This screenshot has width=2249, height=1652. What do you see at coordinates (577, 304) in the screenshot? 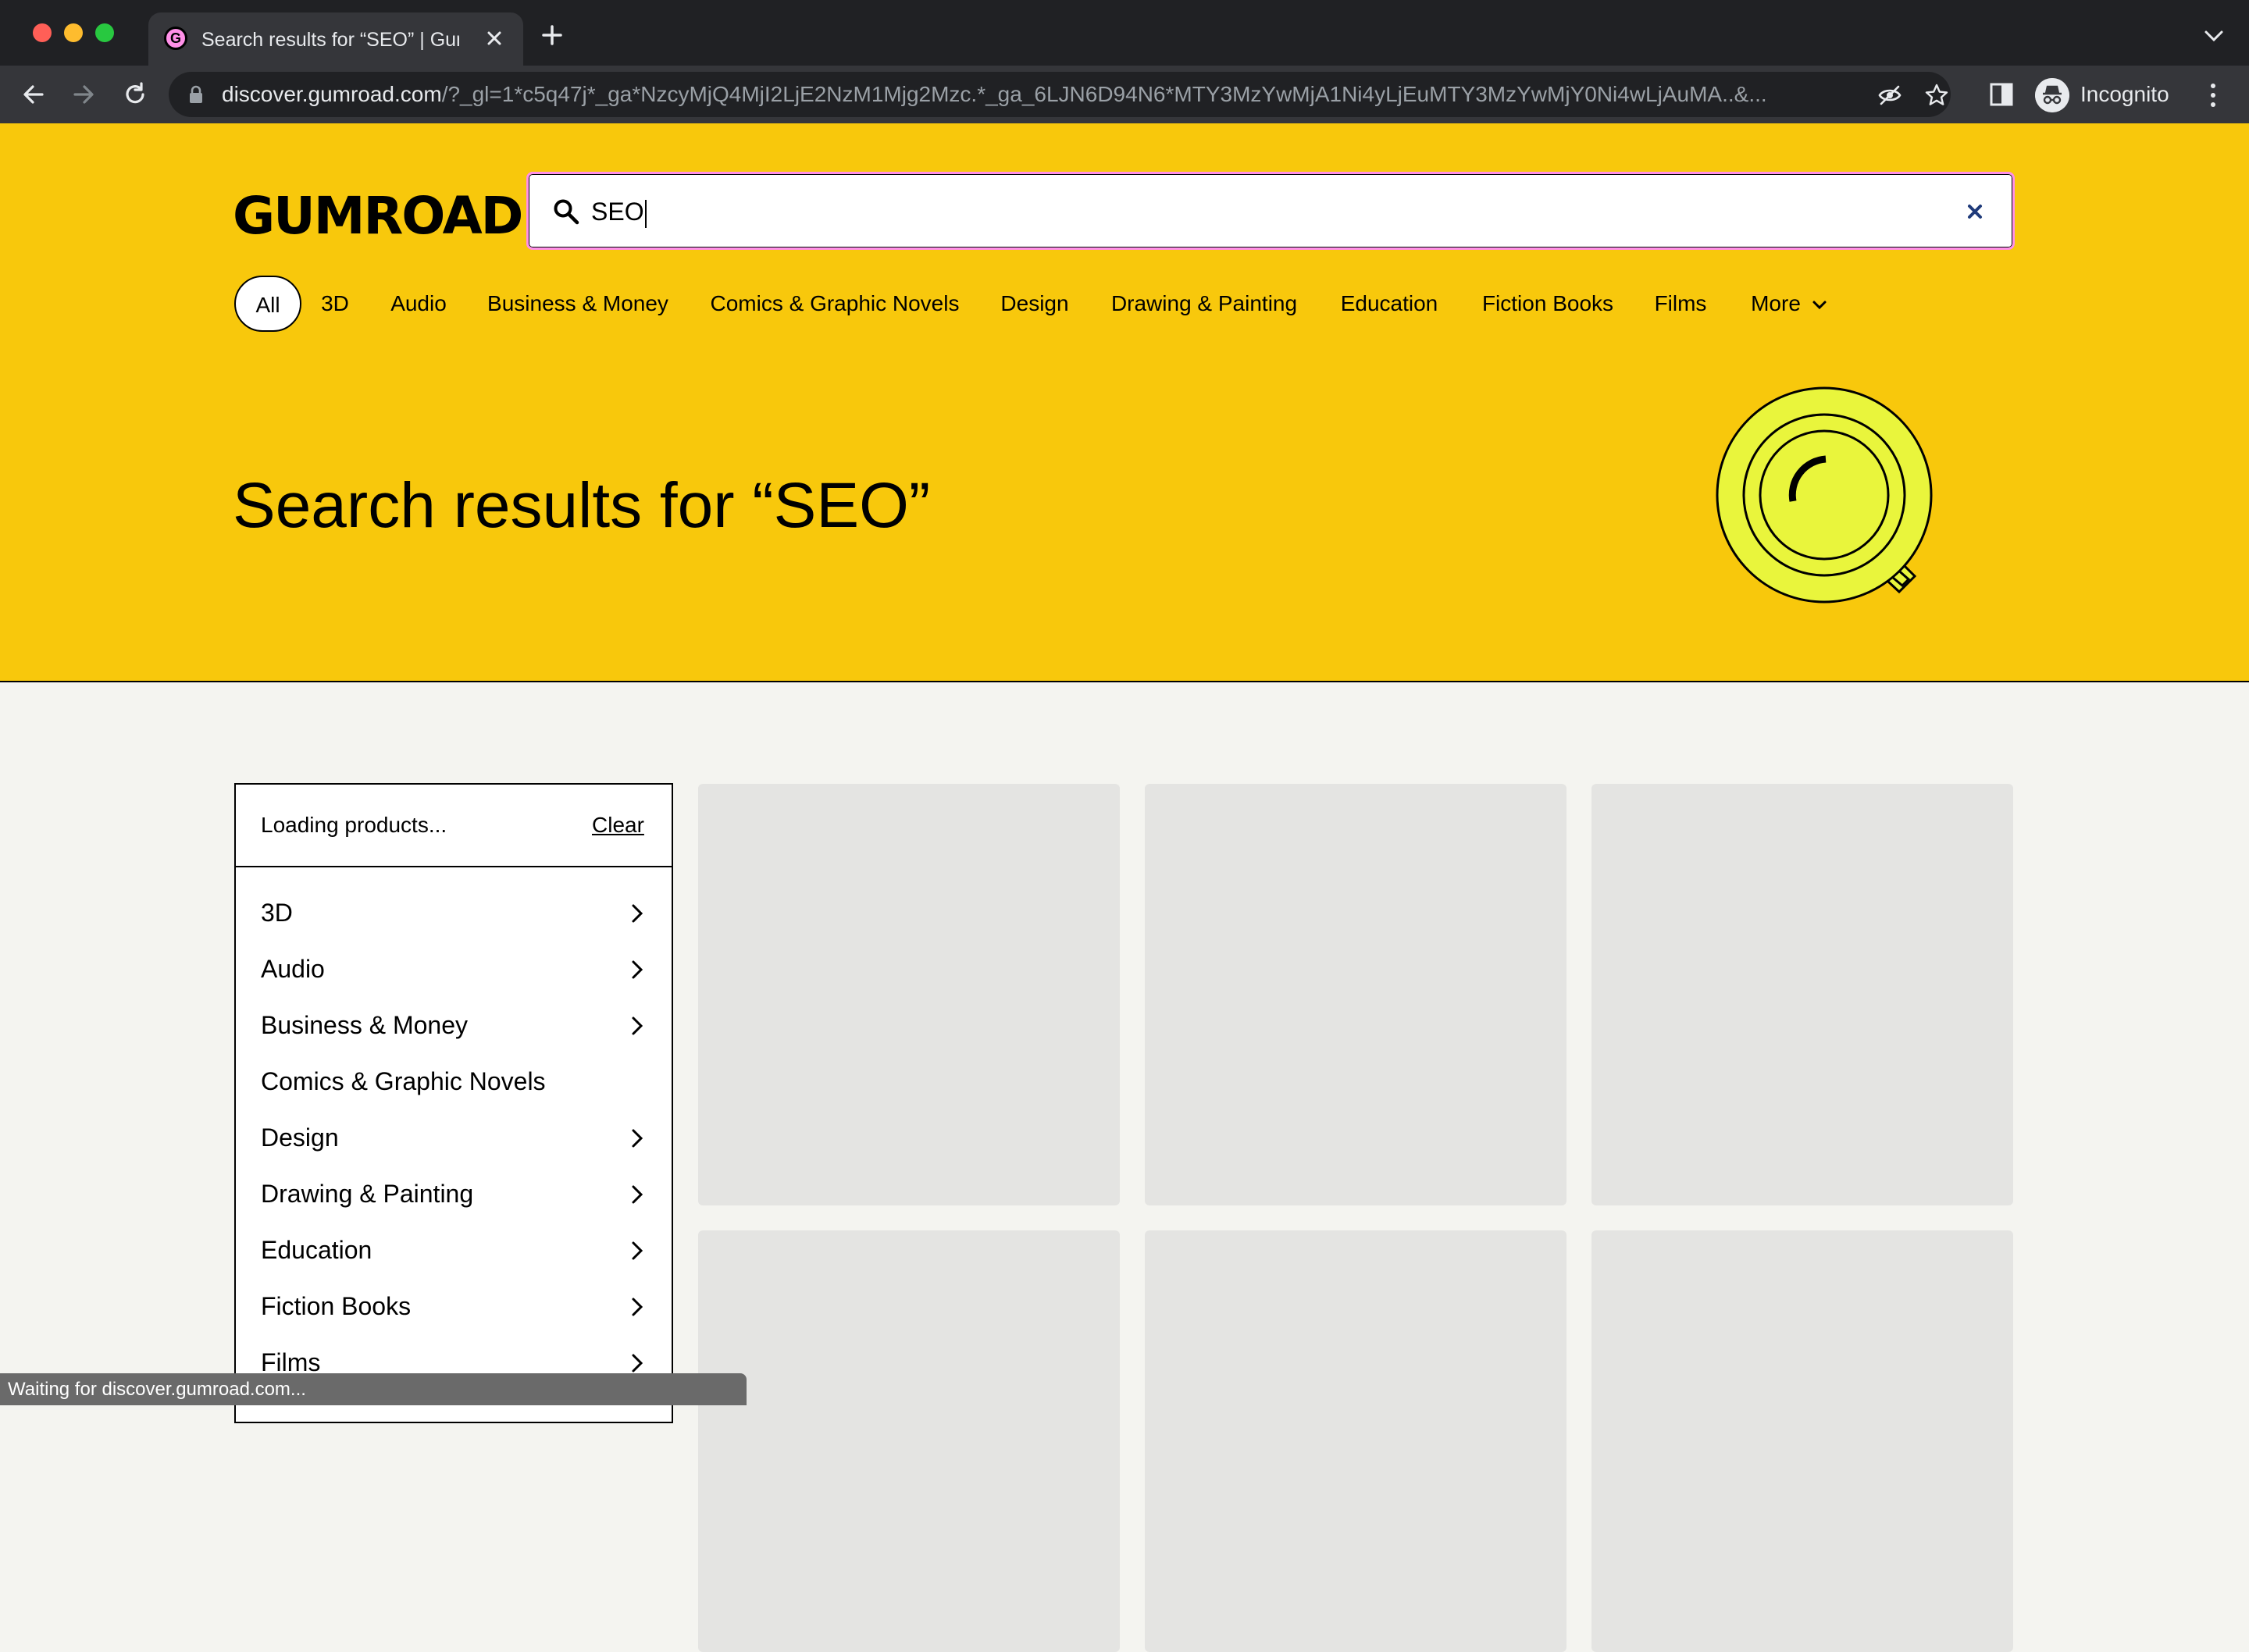
I see `category-tab-business-money: Business & Money` at bounding box center [577, 304].